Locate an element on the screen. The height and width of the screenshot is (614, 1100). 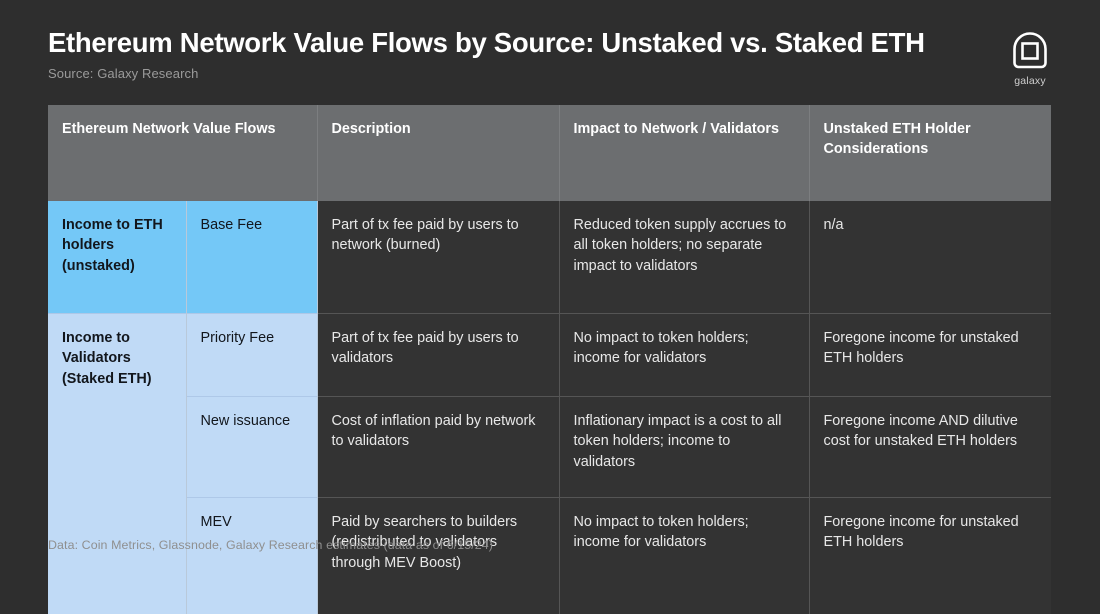
row-category-unstaked: Income to ETH holders (unstaked) is located at coordinates (117, 257).